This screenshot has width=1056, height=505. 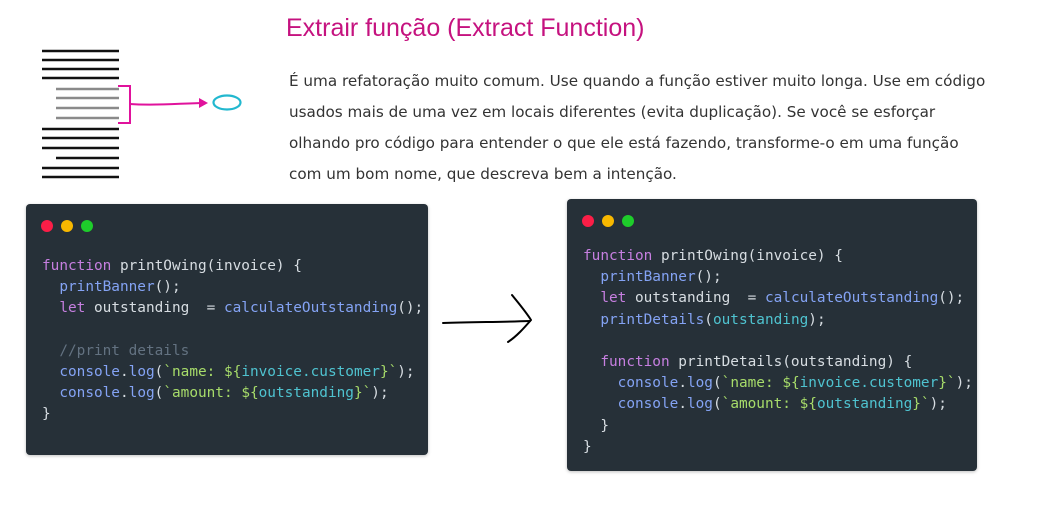 I want to click on right-arrow-icon, so click(x=488, y=320).